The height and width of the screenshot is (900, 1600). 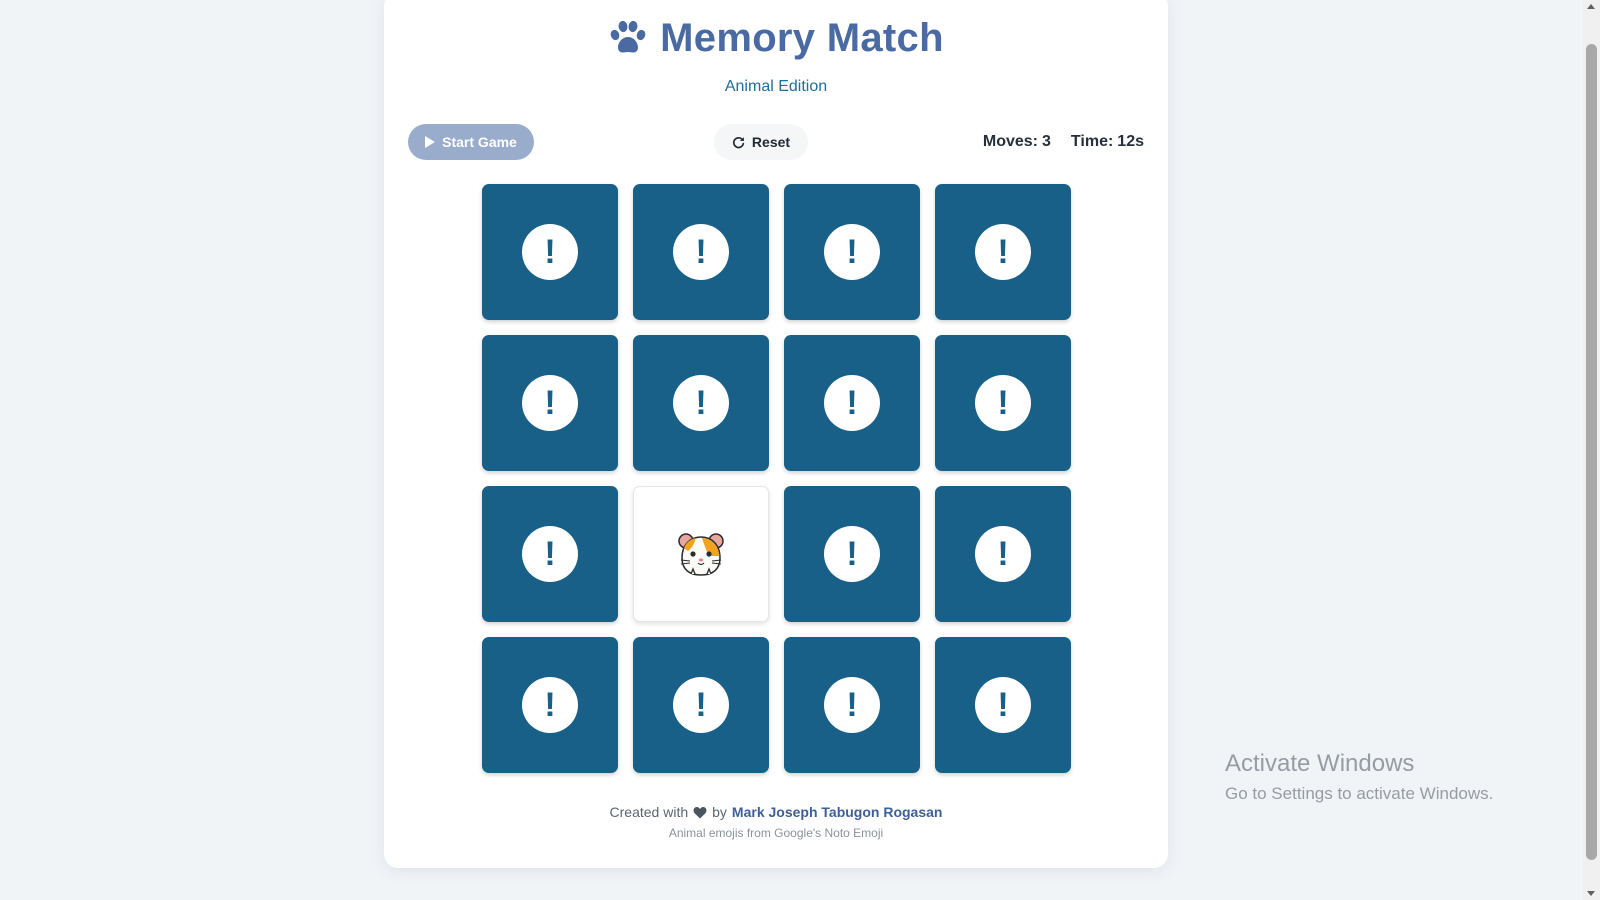 I want to click on title-text: Memory Match, so click(x=802, y=37).